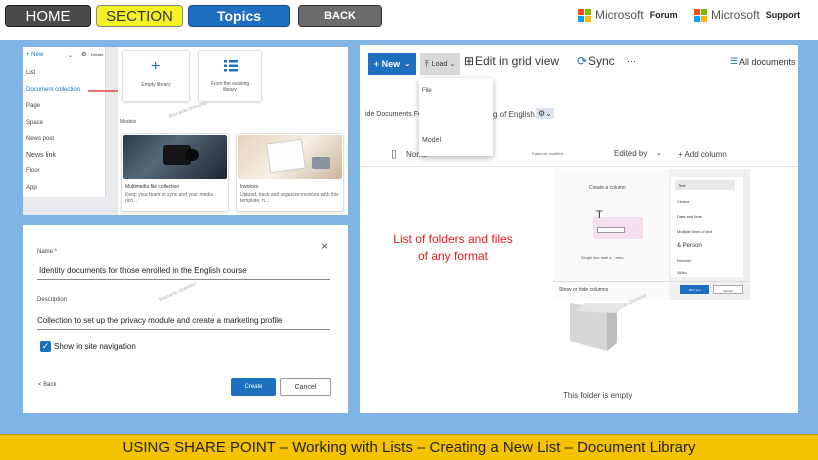  Describe the element at coordinates (156, 66) in the screenshot. I see `plus-icon: +` at that location.